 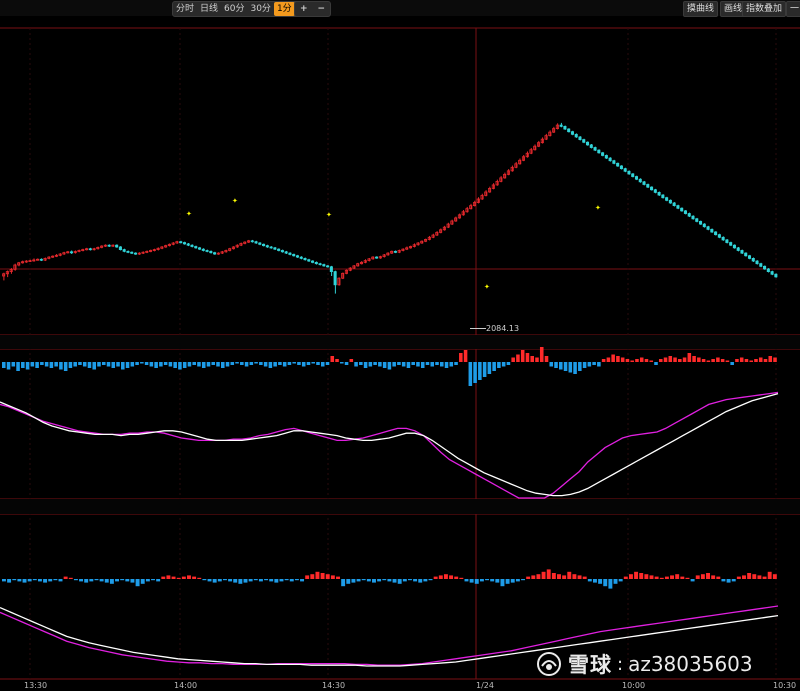 I want to click on snowball-logo-icon, so click(x=549, y=664).